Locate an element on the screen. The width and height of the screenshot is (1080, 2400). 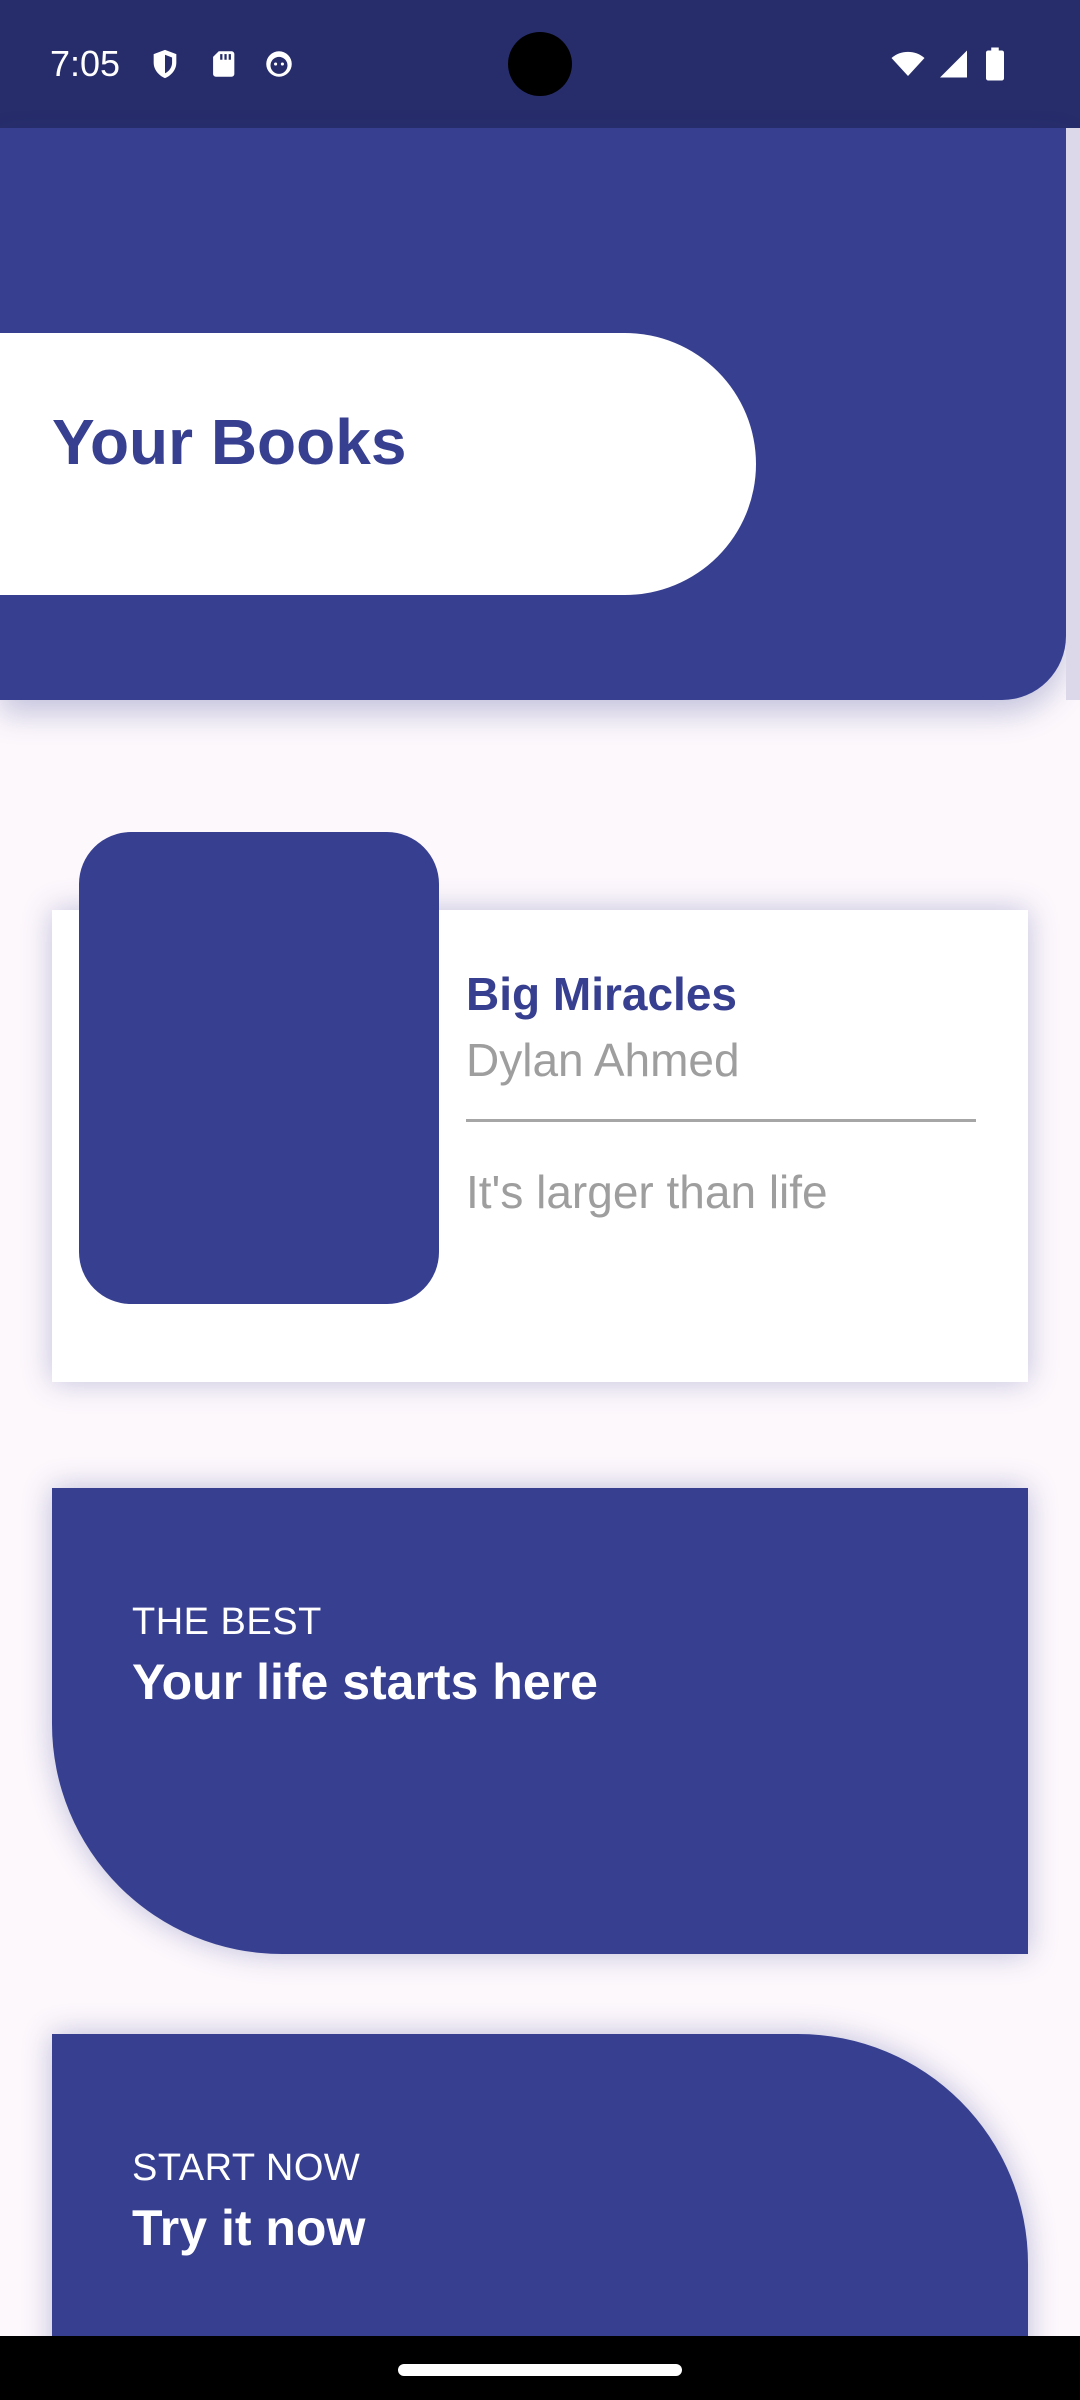
status-time: 7:05 is located at coordinates (85, 63).